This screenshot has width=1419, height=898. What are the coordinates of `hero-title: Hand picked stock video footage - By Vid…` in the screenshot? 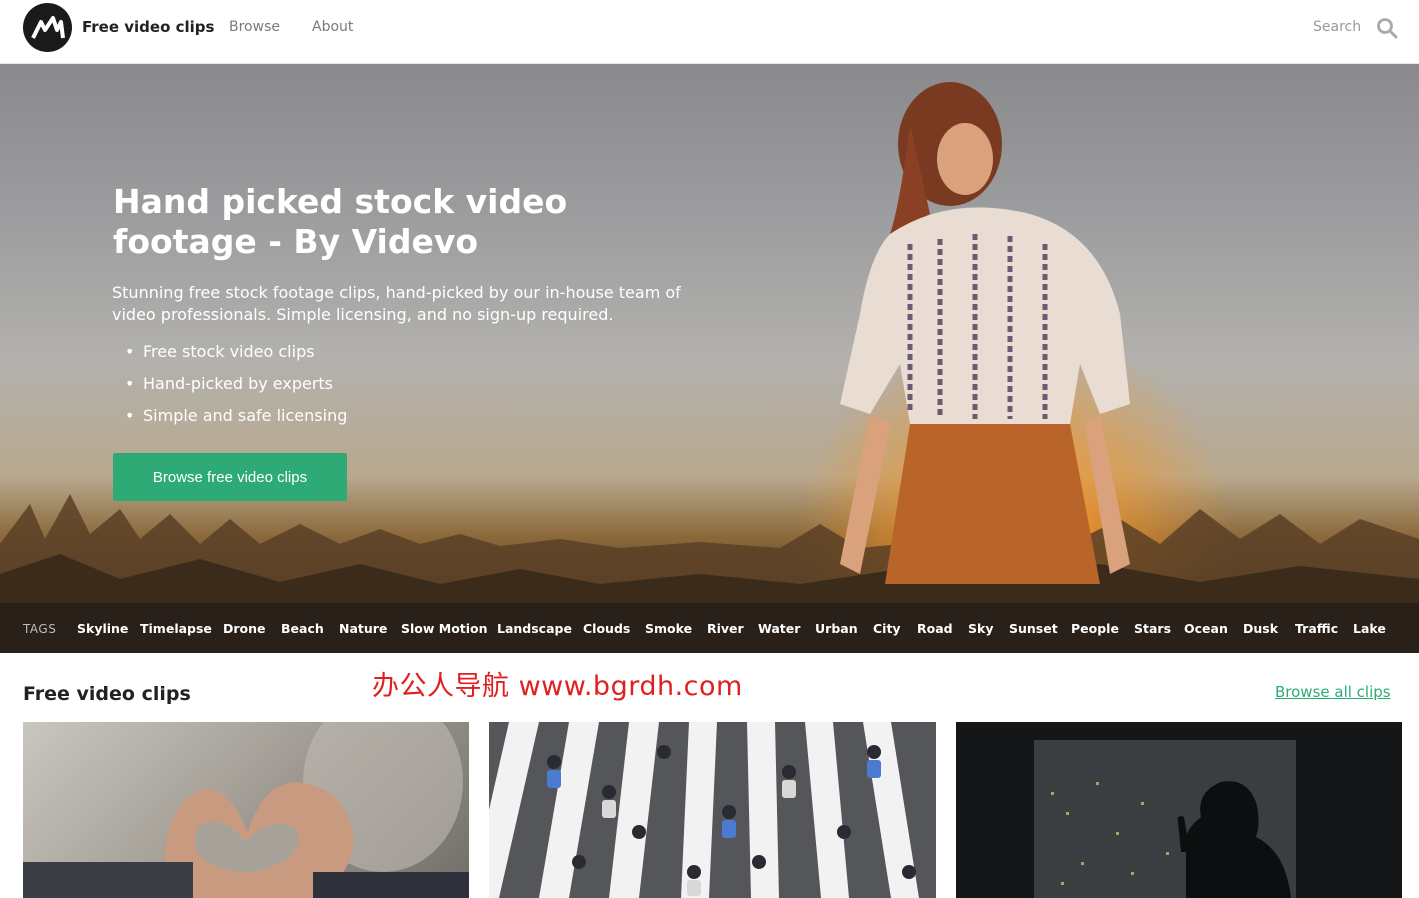 It's located at (340, 221).